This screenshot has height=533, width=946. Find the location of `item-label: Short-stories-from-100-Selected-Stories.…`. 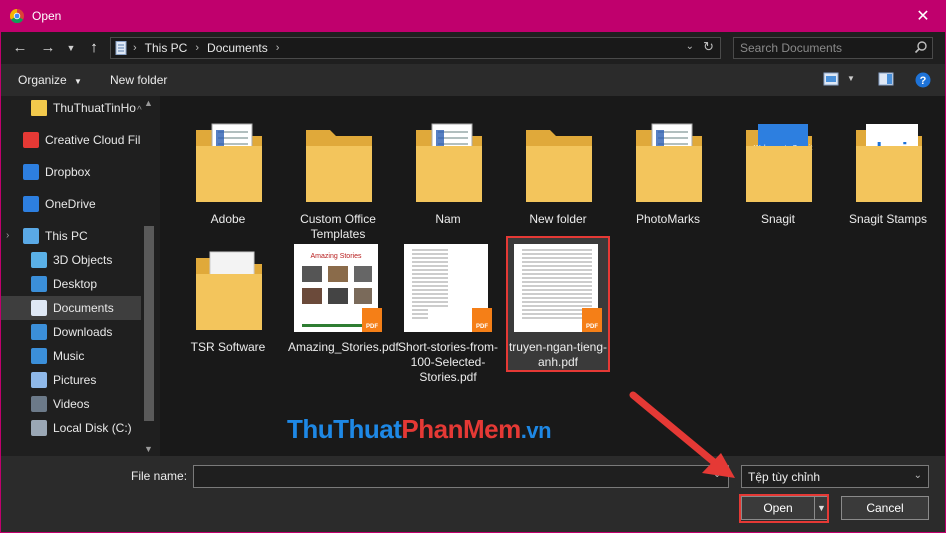

item-label: Short-stories-from-100-Selected-Stories.… is located at coordinates (448, 362).